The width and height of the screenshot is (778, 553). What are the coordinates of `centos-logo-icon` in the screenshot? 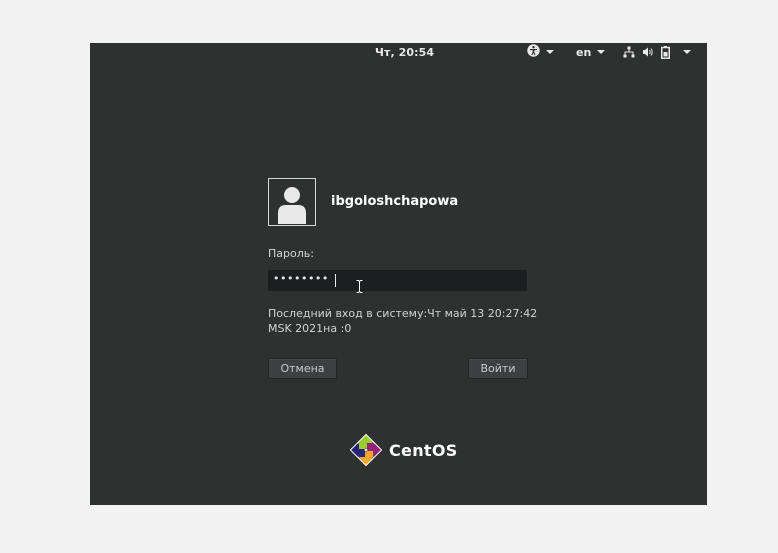 It's located at (366, 450).